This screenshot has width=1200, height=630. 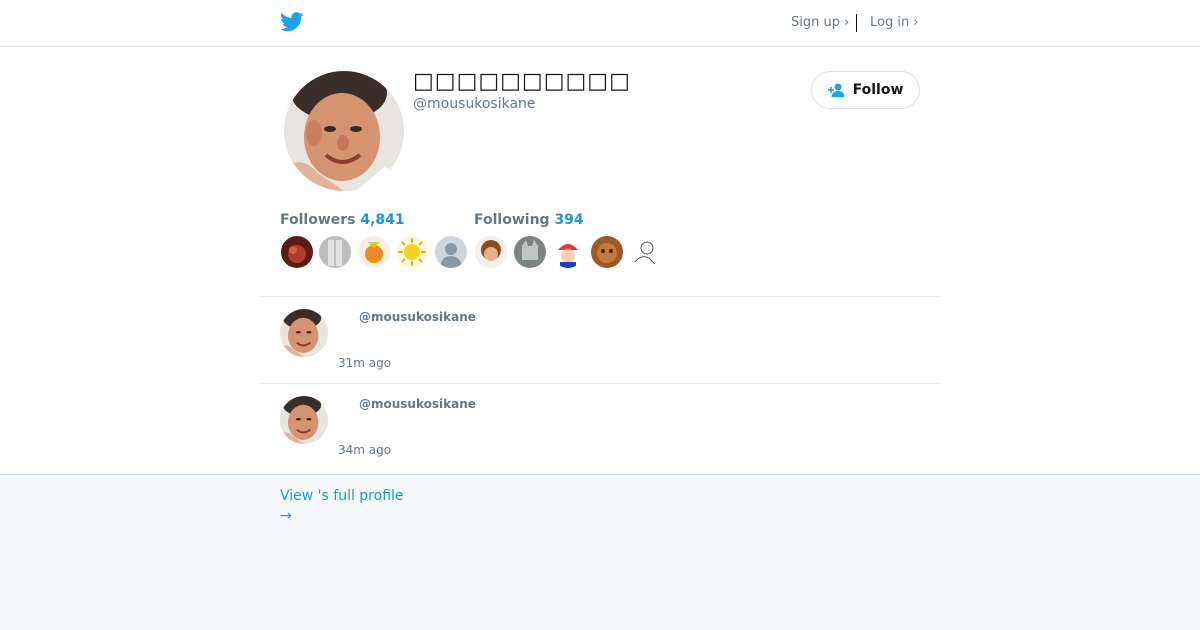 I want to click on twitter-bird-icon, so click(x=292, y=22).